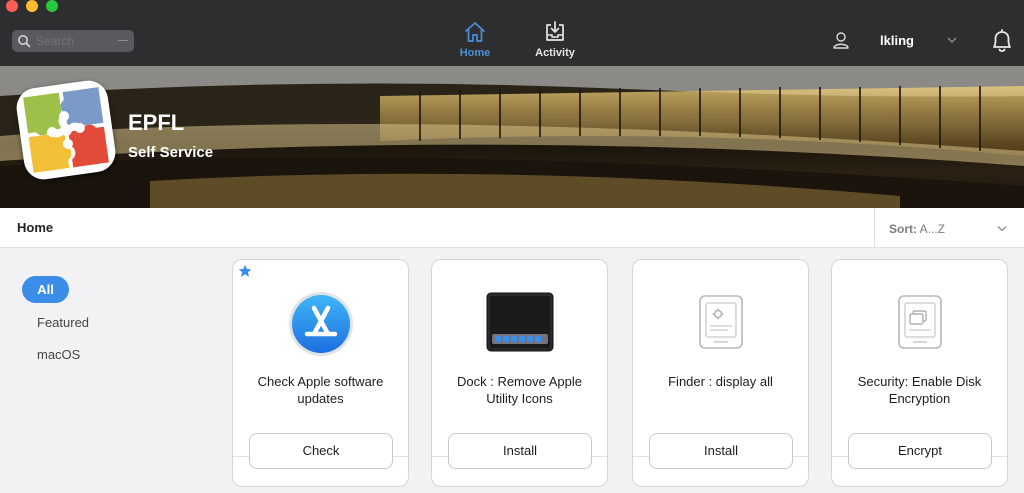  What do you see at coordinates (123, 40) in the screenshot?
I see `search-clear-icon` at bounding box center [123, 40].